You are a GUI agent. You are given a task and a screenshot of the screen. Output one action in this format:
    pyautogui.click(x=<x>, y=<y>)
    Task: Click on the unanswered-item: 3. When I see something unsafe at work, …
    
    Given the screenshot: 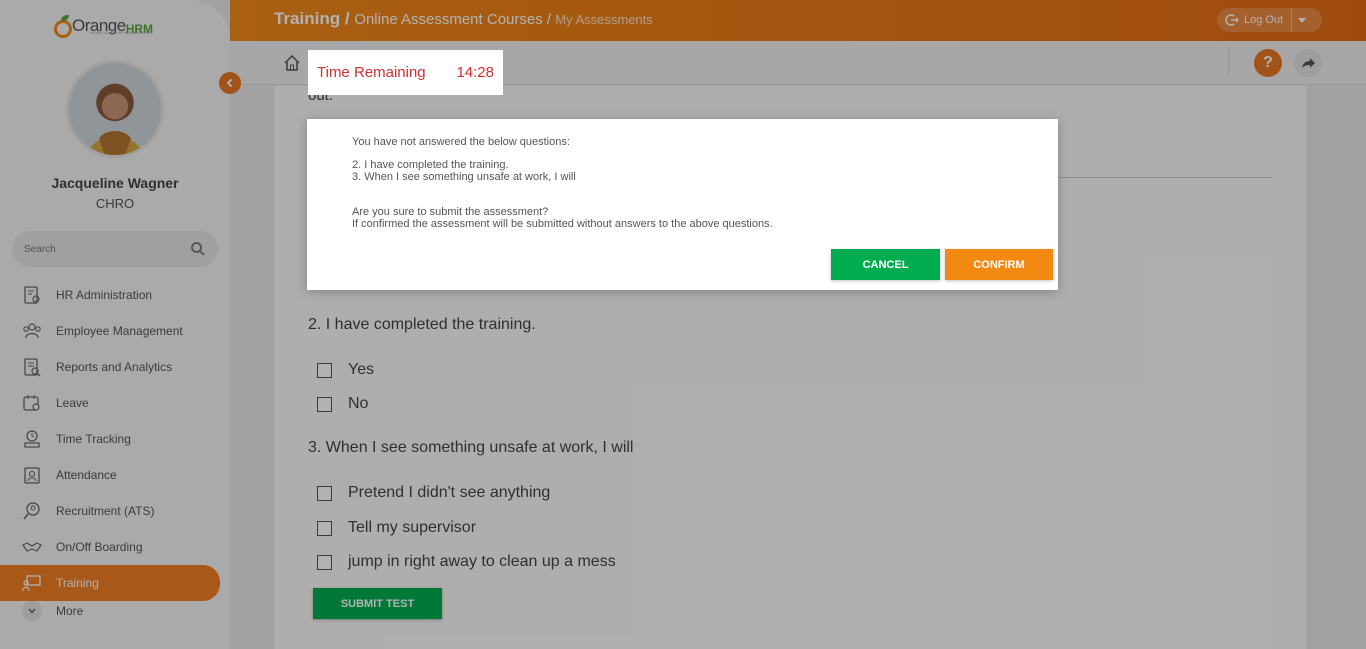 What is the action you would take?
    pyautogui.click(x=464, y=177)
    